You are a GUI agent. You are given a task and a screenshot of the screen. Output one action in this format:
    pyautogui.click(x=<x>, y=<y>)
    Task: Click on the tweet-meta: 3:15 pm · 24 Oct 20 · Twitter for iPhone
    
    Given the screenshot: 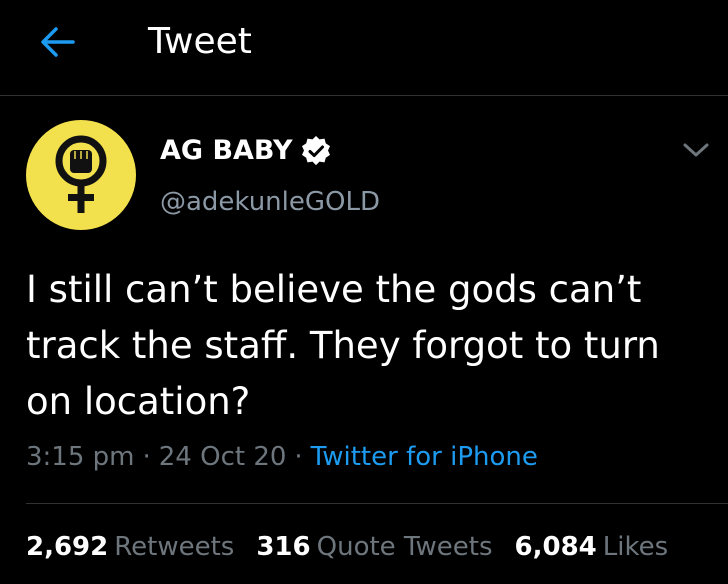 What is the action you would take?
    pyautogui.click(x=282, y=457)
    